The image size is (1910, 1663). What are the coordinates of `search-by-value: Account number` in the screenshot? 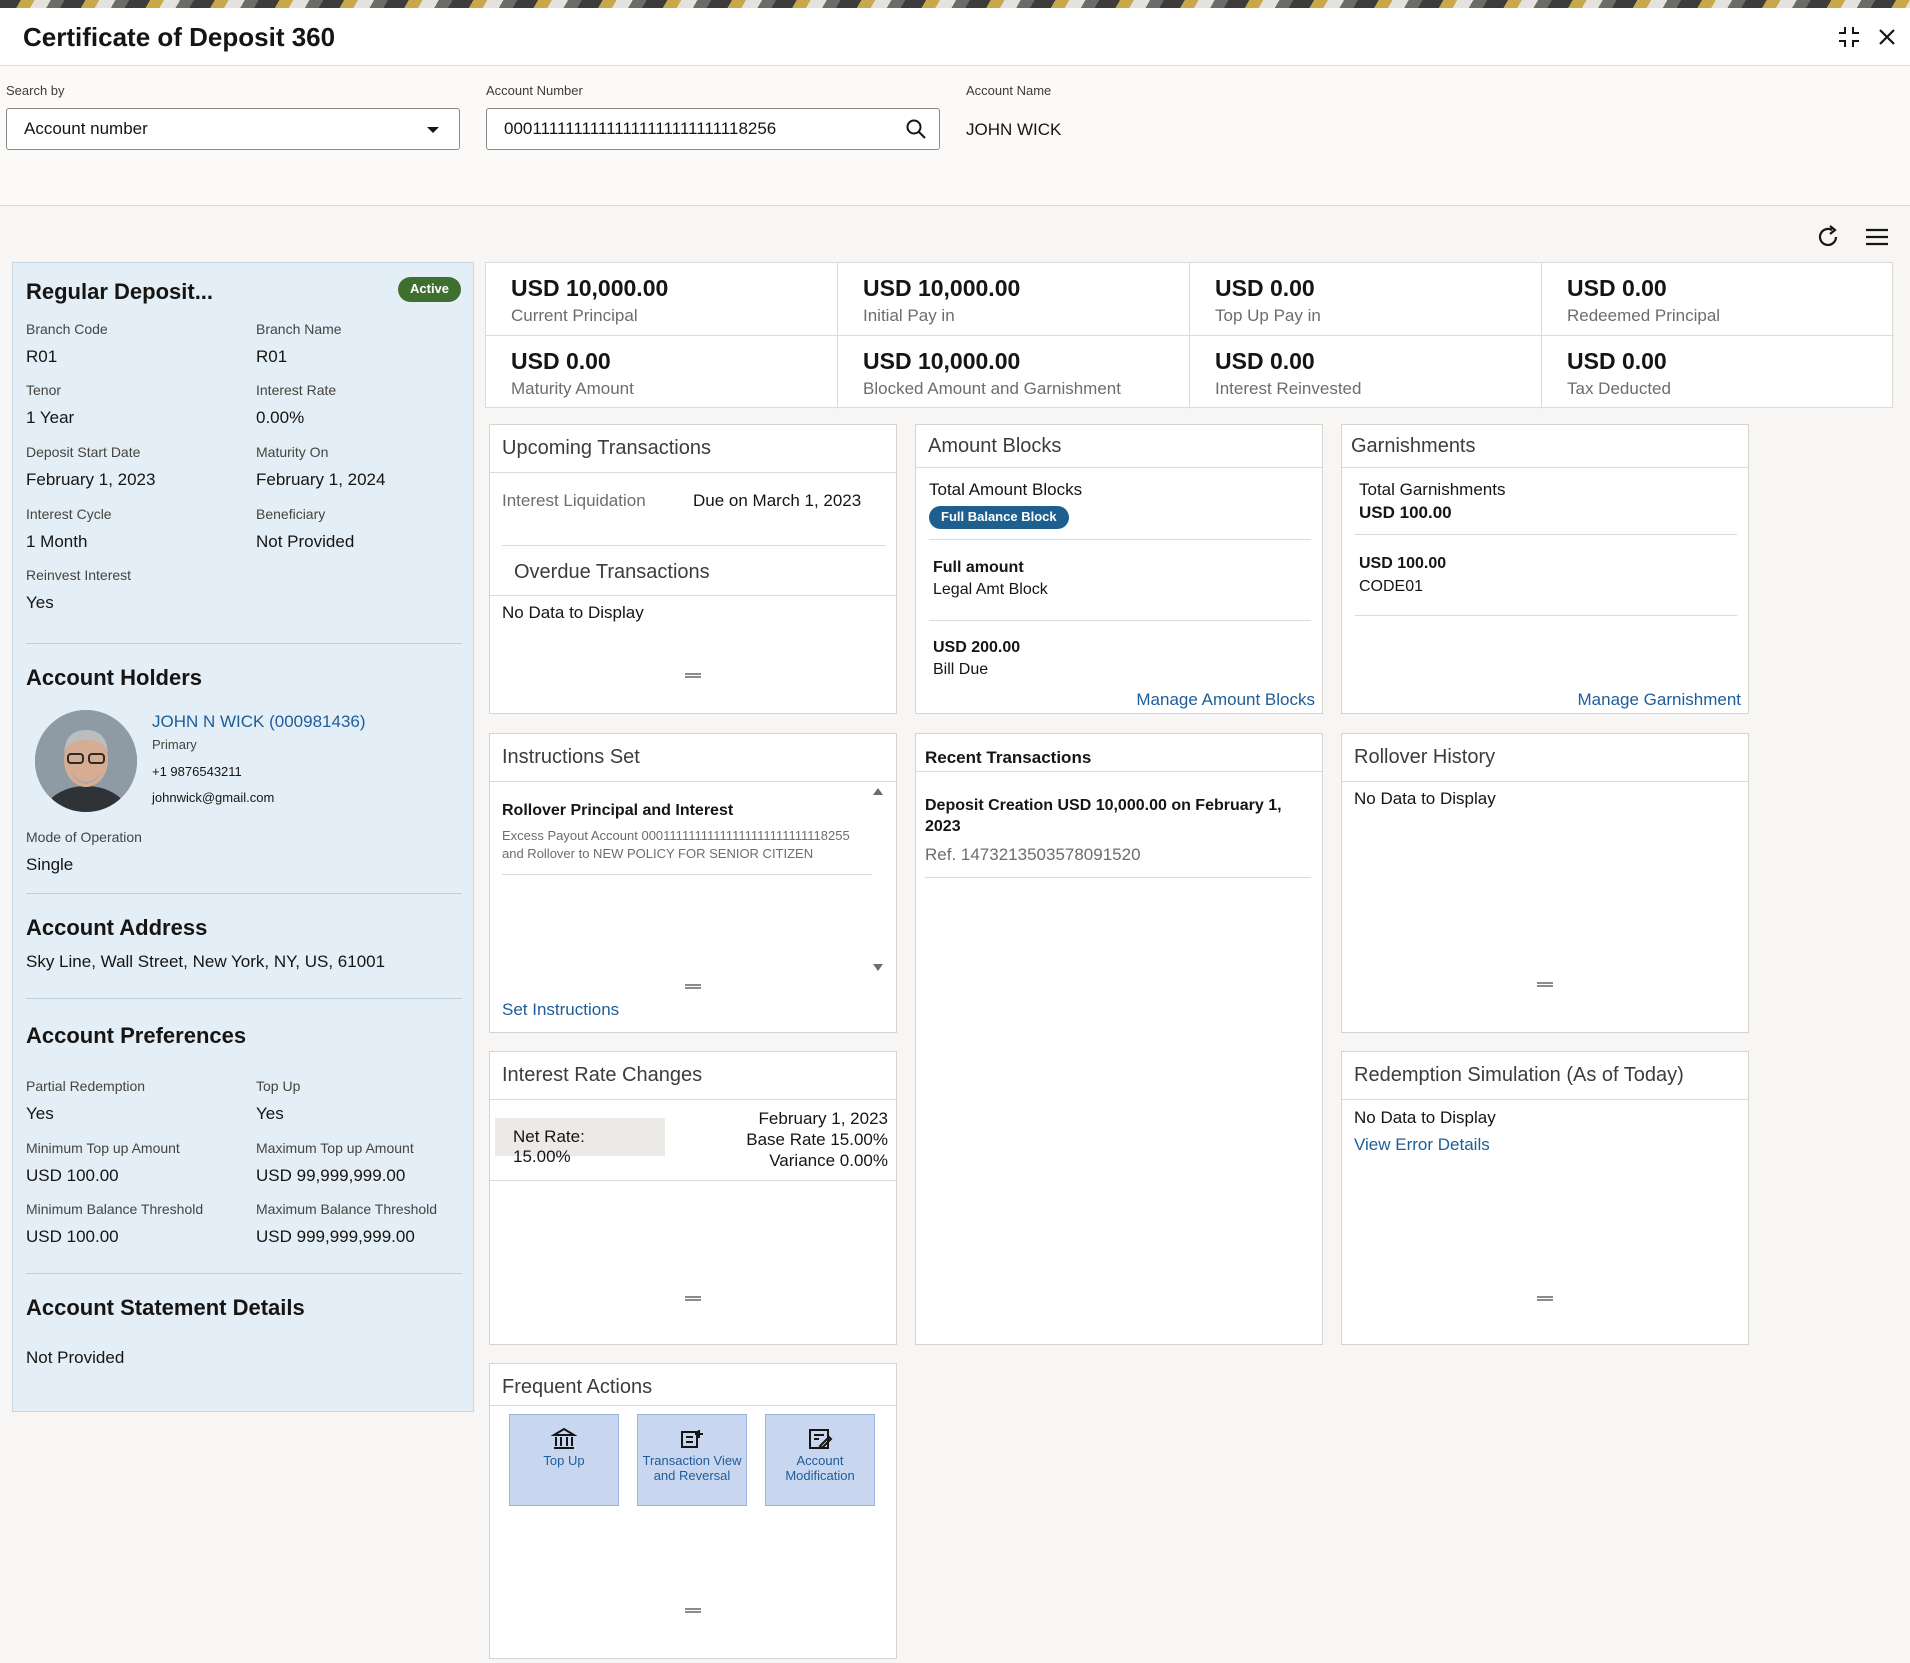 It's located at (86, 128).